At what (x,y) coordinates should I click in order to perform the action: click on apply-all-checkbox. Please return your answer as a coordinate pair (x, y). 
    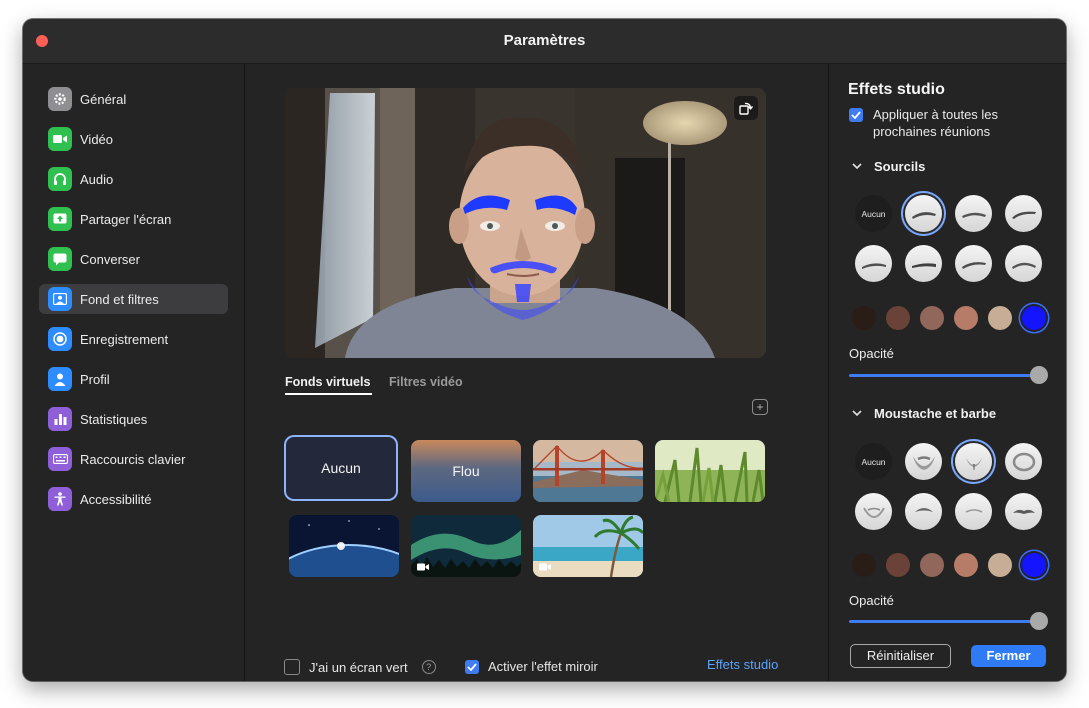
    Looking at the image, I should click on (856, 115).